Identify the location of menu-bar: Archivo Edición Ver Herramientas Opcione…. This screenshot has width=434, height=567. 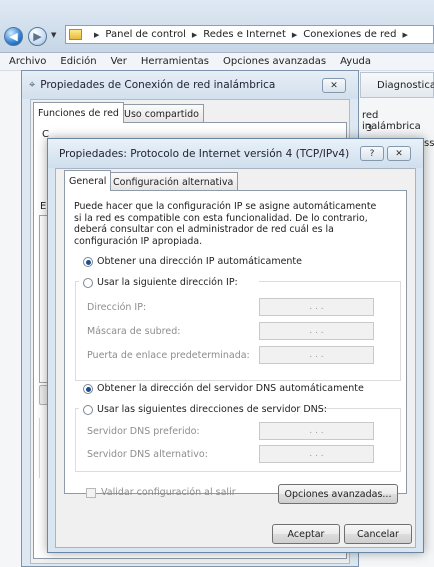
(217, 62).